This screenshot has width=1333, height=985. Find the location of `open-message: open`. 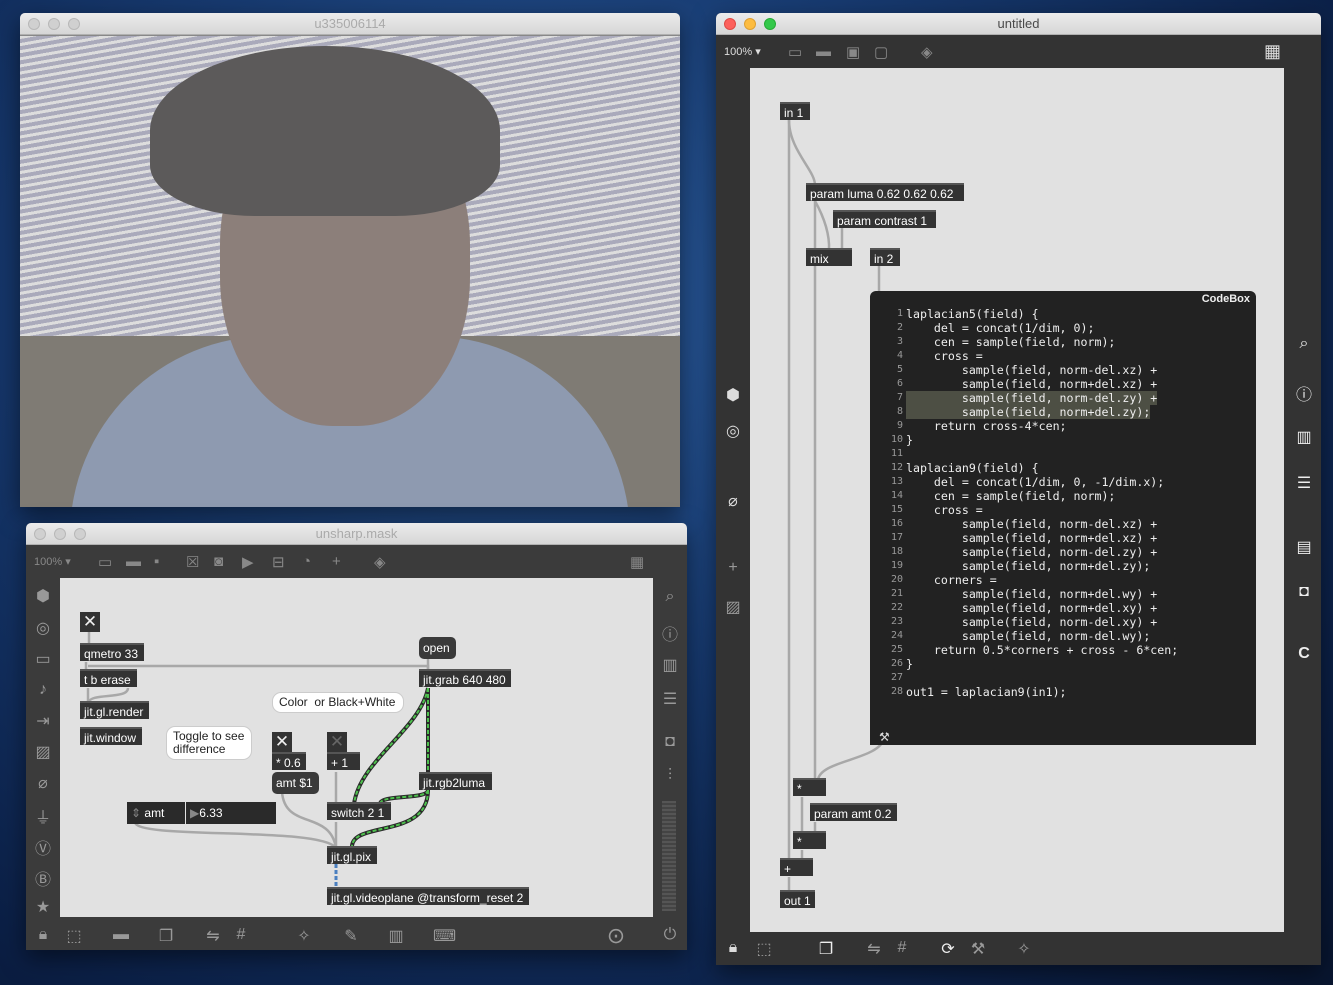

open-message: open is located at coordinates (437, 648).